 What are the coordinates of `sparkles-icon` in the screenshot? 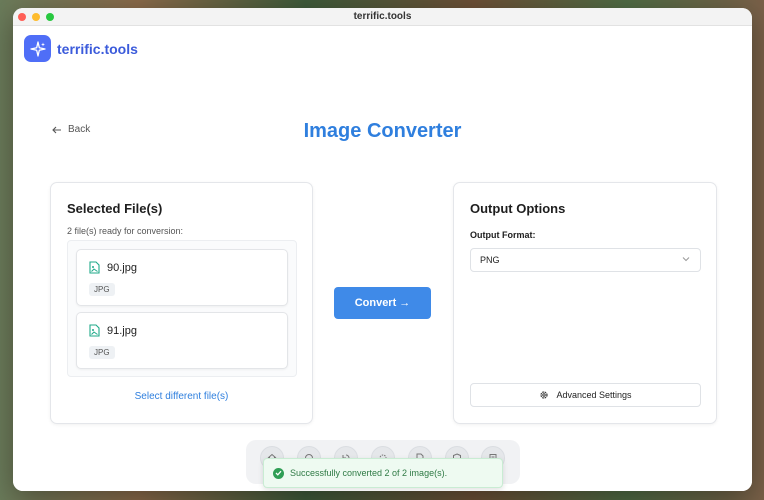 It's located at (37, 48).